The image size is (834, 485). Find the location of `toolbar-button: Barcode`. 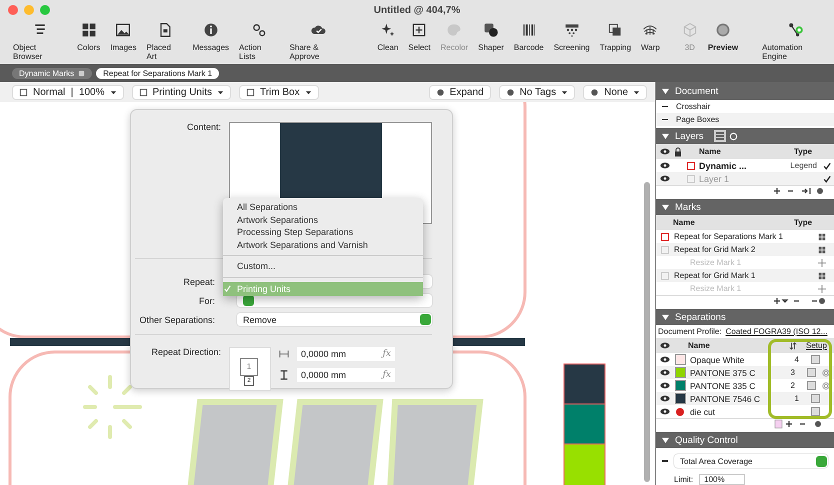

toolbar-button: Barcode is located at coordinates (528, 37).